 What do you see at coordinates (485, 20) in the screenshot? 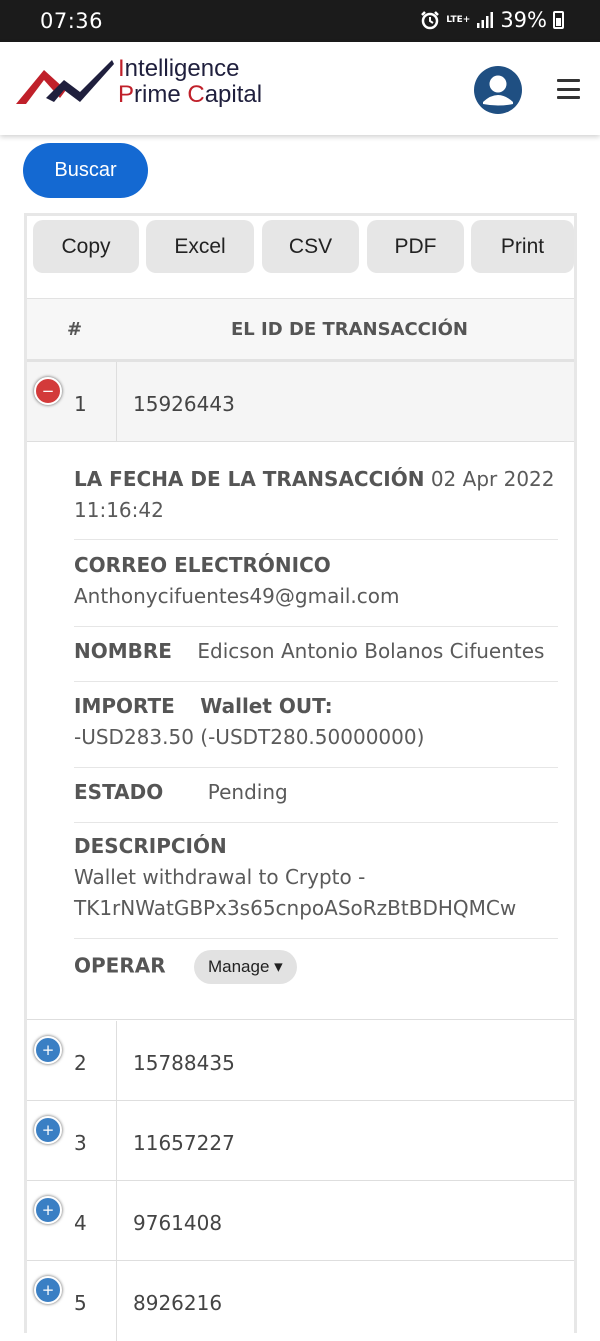
I see `signal-icon` at bounding box center [485, 20].